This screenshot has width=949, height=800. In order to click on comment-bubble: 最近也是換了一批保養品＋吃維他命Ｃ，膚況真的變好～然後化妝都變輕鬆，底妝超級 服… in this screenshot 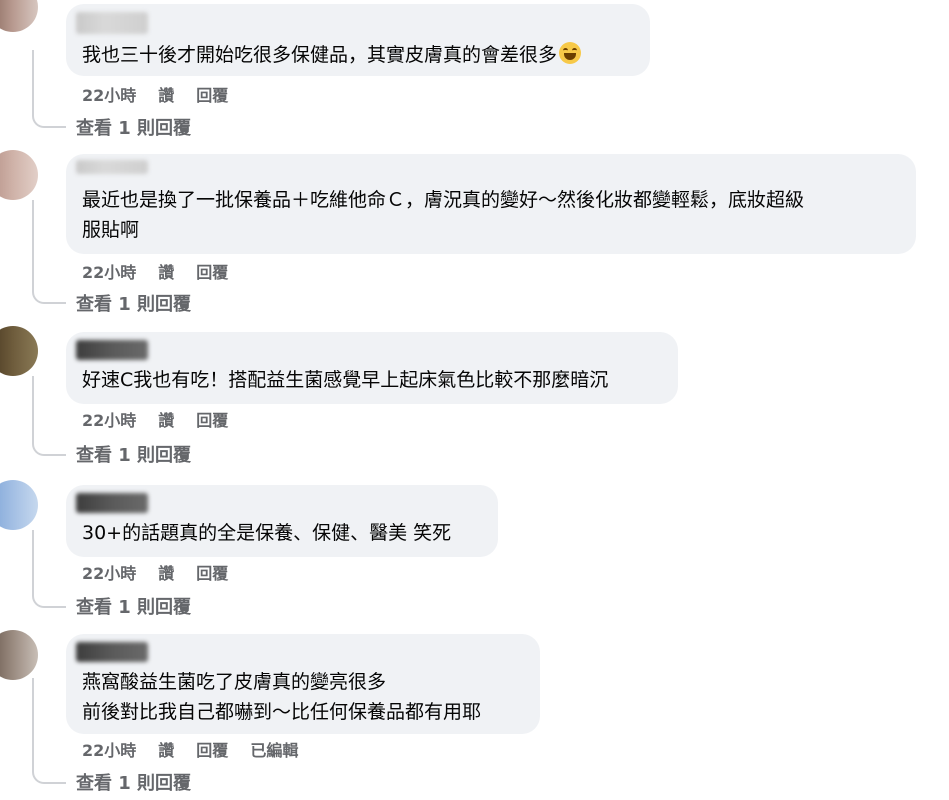, I will do `click(491, 204)`.